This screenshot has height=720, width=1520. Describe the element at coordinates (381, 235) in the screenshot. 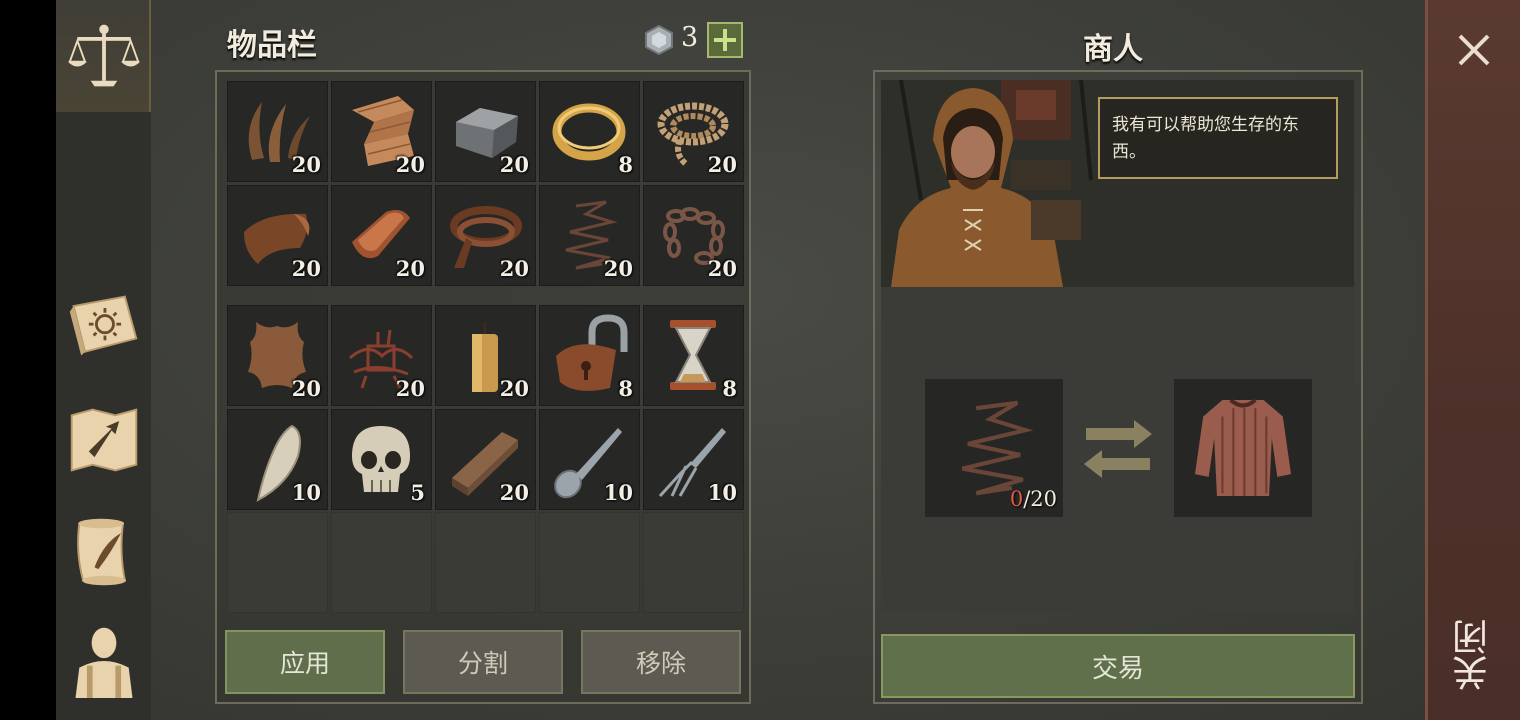

I see `inventory-slot-copper-ingot: 20` at that location.